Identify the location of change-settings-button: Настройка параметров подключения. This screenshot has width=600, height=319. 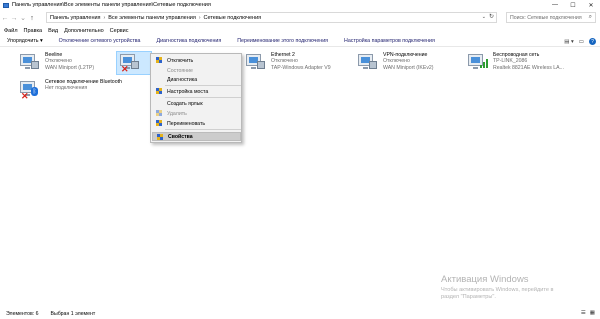
(389, 41).